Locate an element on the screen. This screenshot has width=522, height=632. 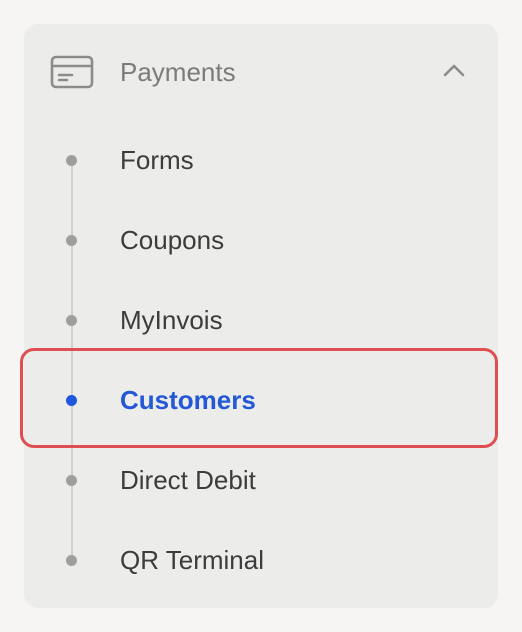
credit-card-icon is located at coordinates (72, 72).